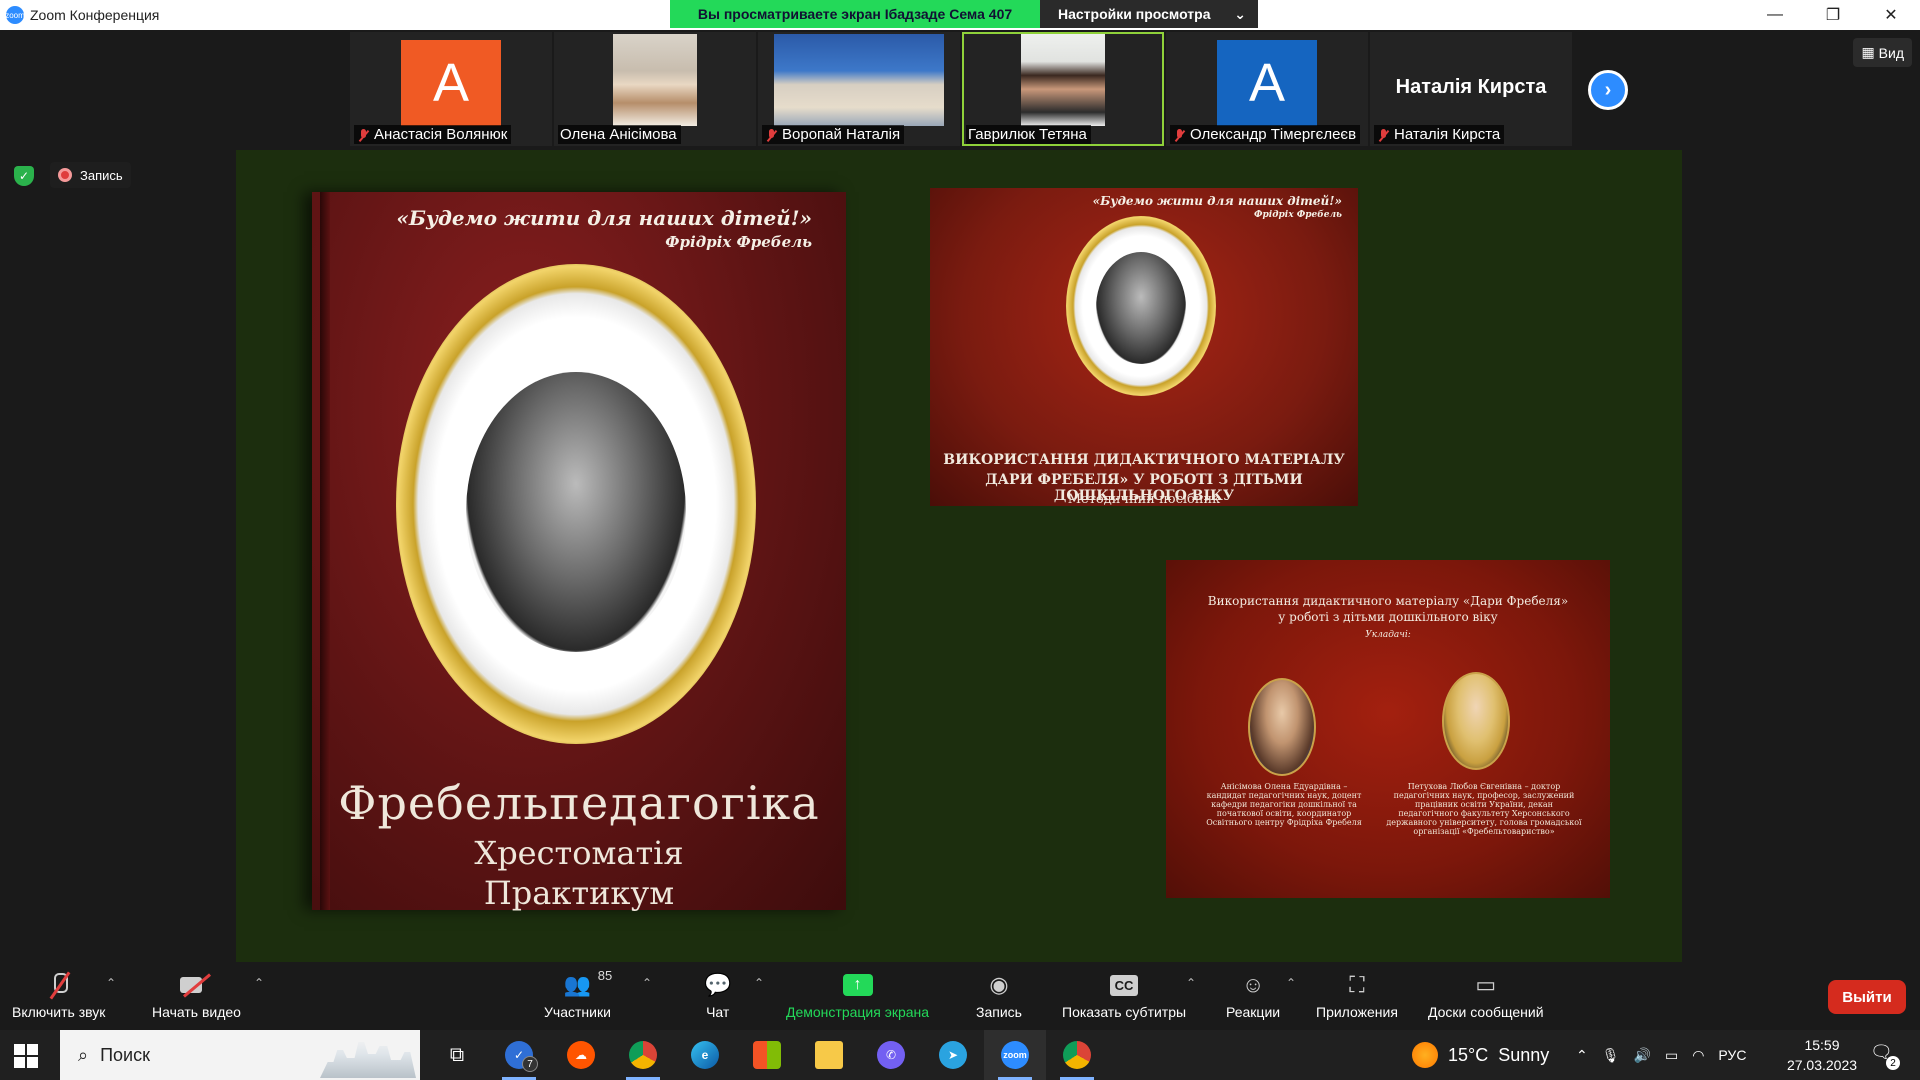  Describe the element at coordinates (579, 893) in the screenshot. I see `book-subtitle: Практикум` at that location.